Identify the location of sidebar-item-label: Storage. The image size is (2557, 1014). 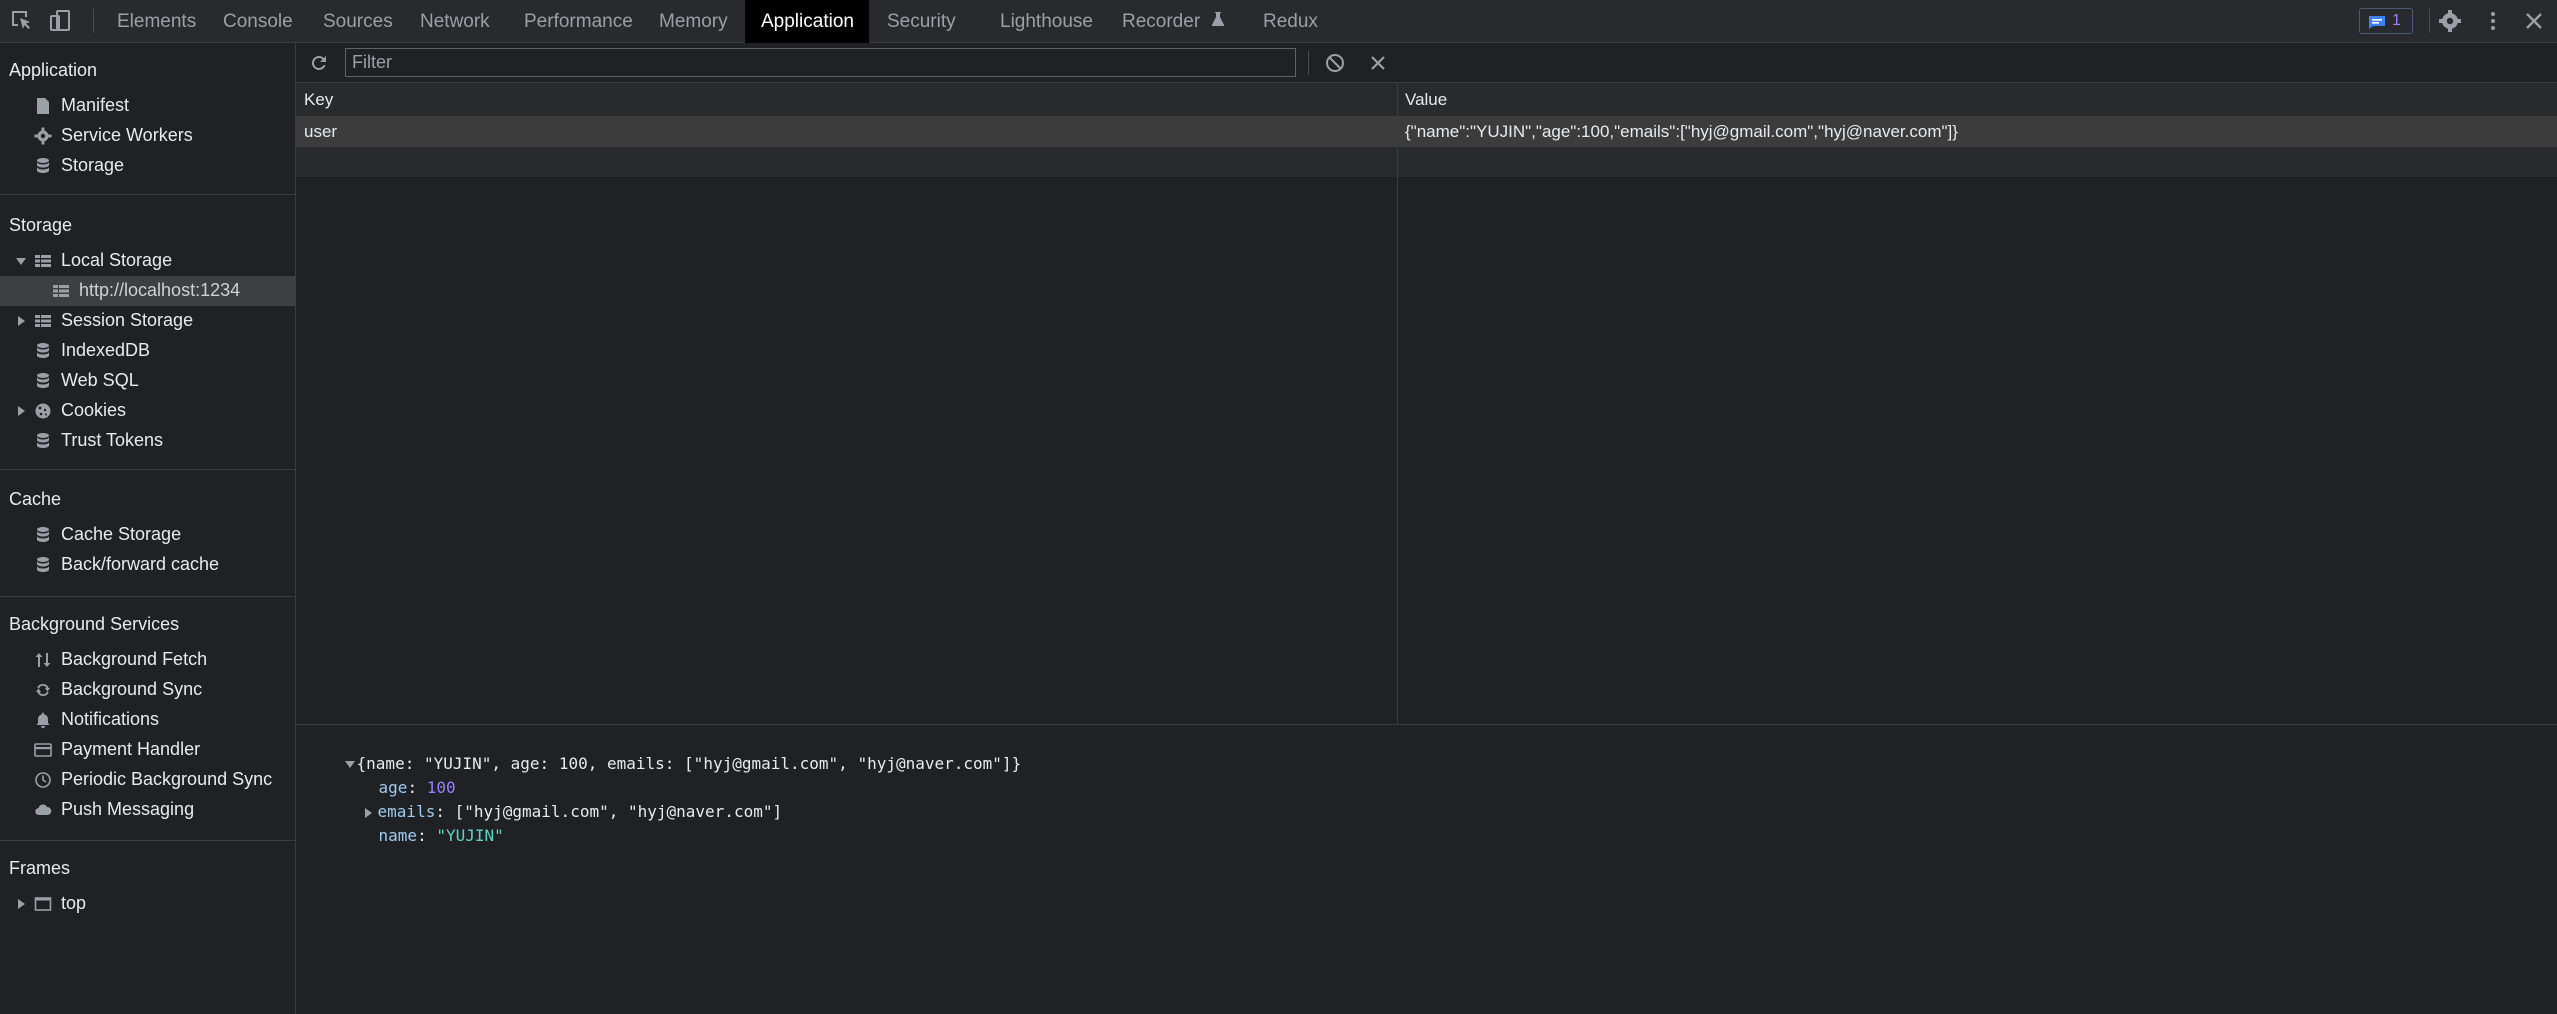
(93, 165).